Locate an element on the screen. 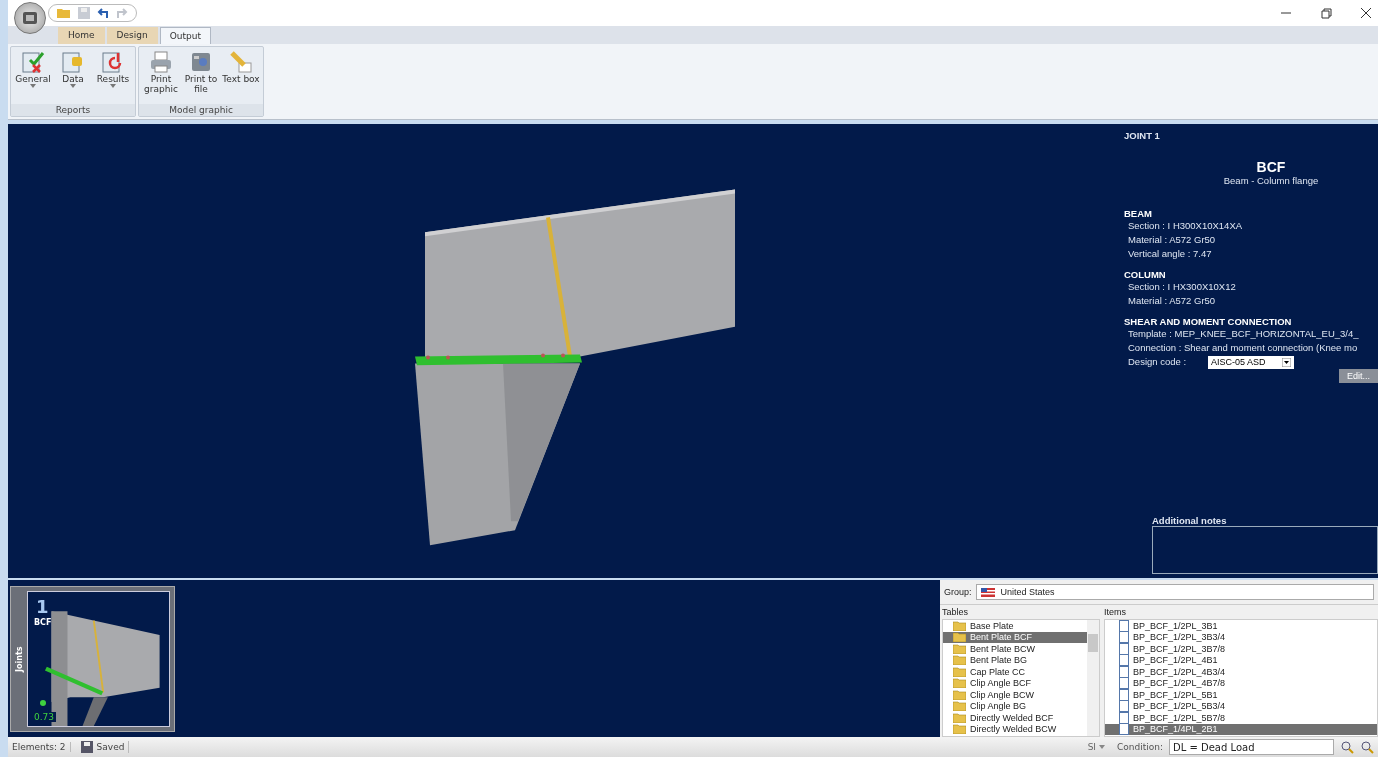 The height and width of the screenshot is (757, 1378). item-row: BP_BCF_1/2PL_4B3/4 is located at coordinates (1241, 672).